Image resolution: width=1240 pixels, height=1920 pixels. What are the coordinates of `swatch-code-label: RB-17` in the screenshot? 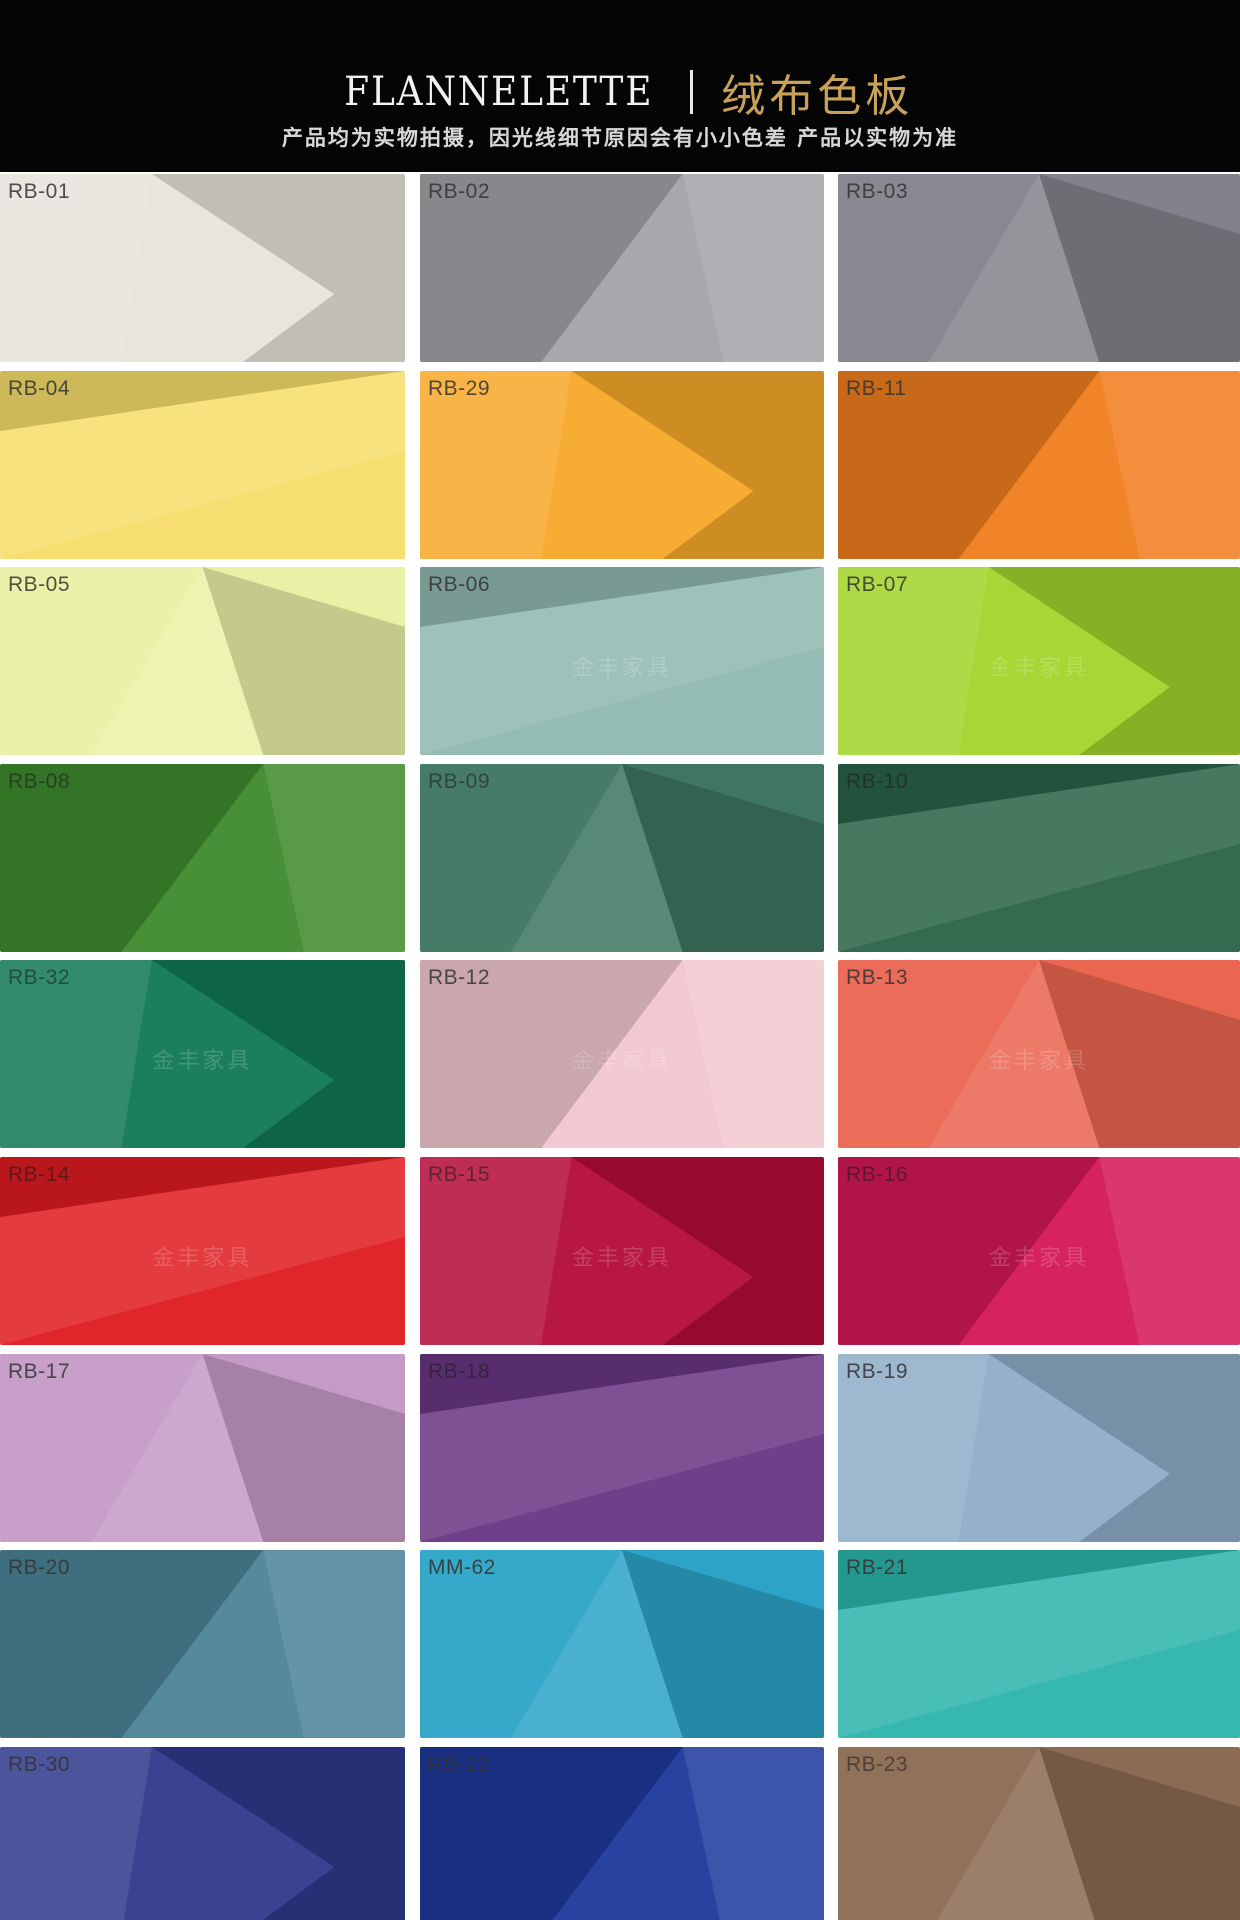 It's located at (39, 1371).